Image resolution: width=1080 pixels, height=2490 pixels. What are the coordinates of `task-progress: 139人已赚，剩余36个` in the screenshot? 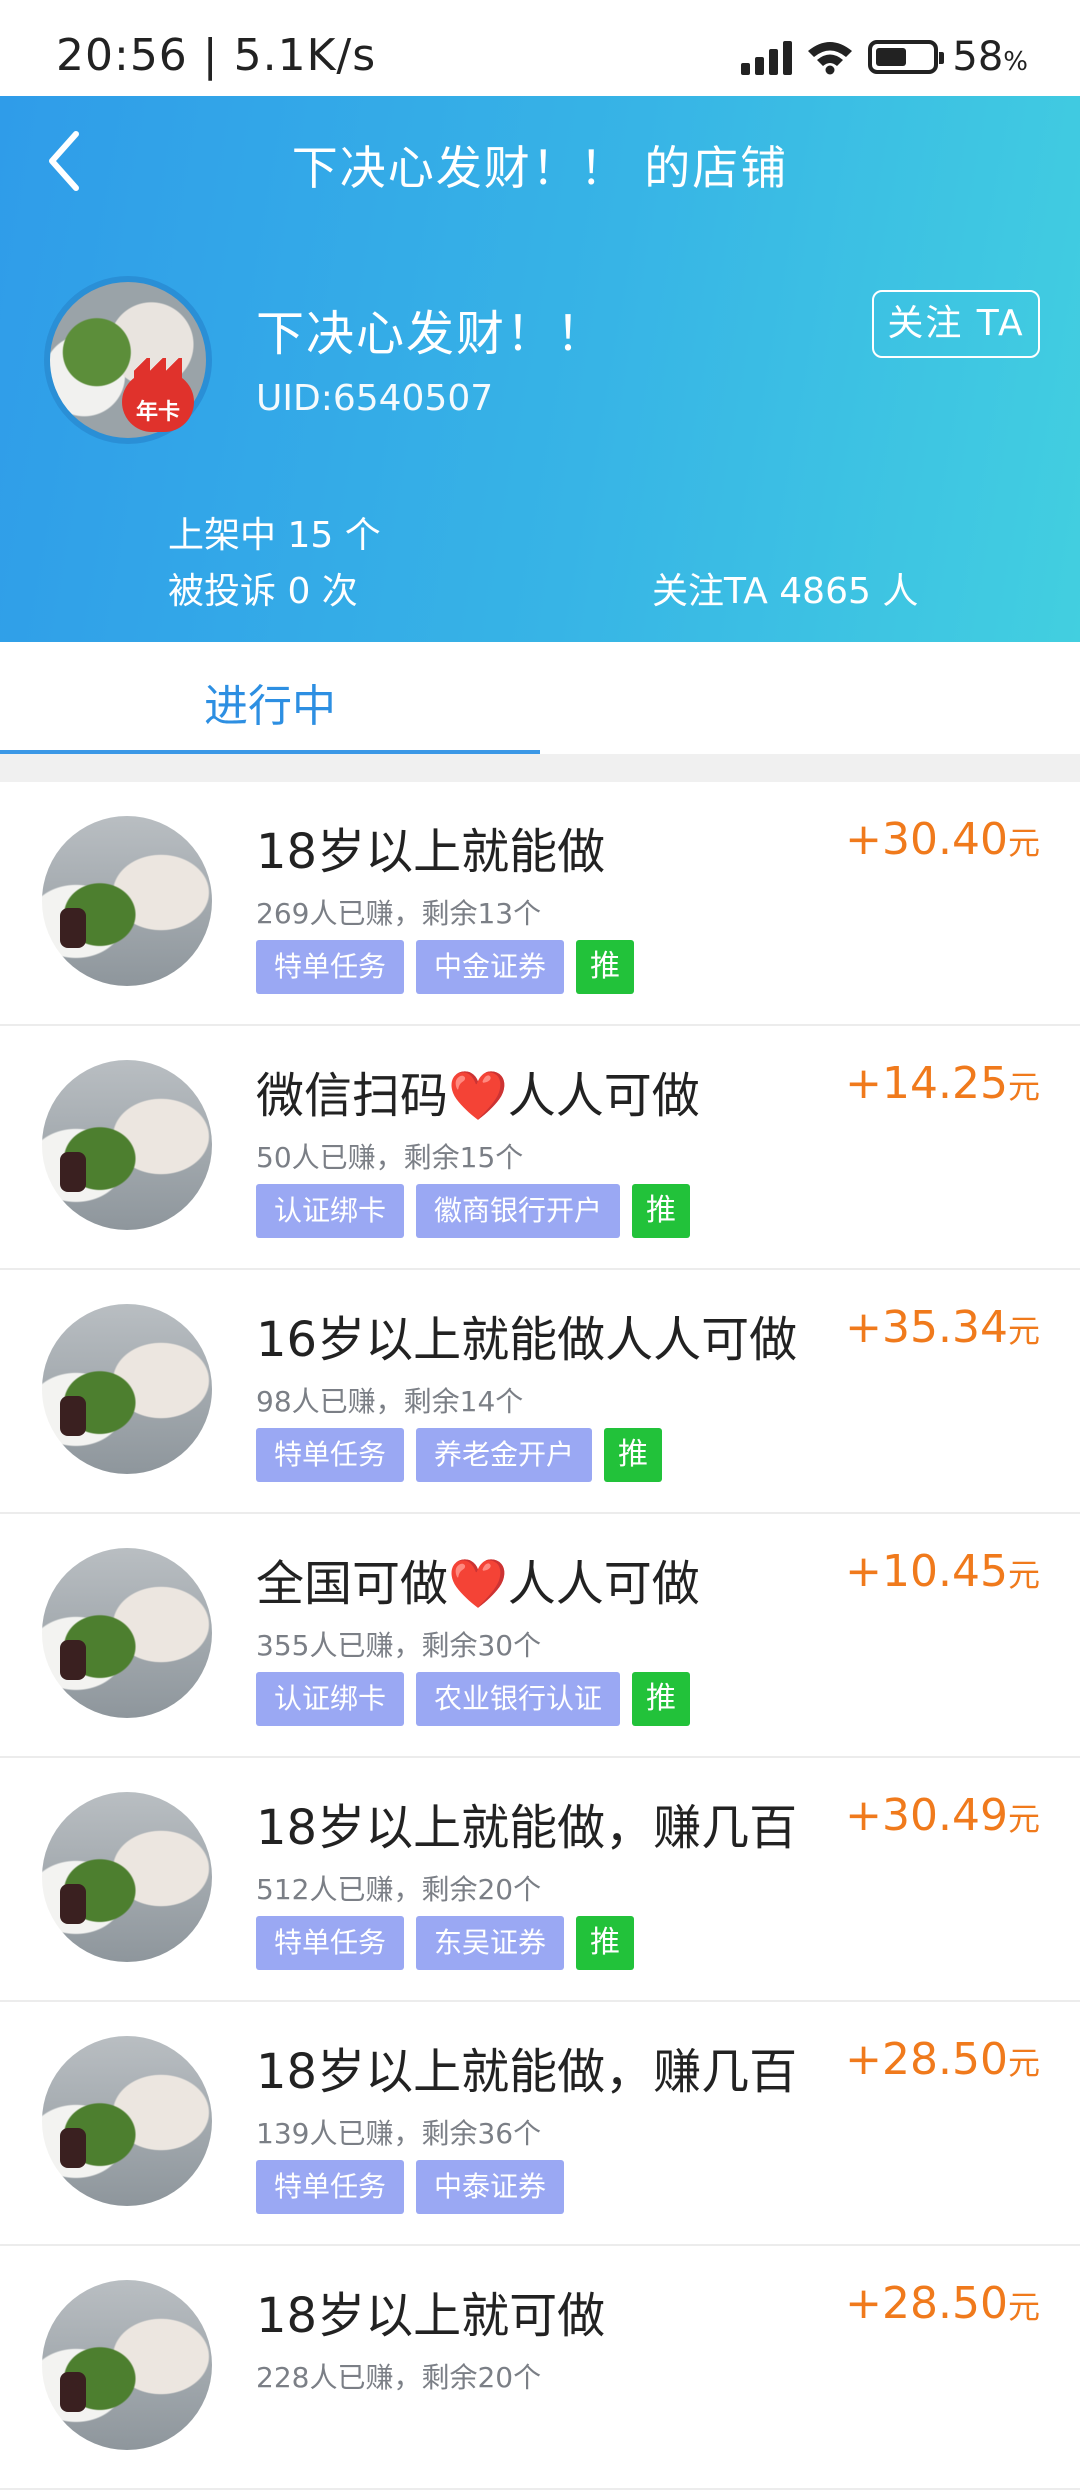 It's located at (399, 2133).